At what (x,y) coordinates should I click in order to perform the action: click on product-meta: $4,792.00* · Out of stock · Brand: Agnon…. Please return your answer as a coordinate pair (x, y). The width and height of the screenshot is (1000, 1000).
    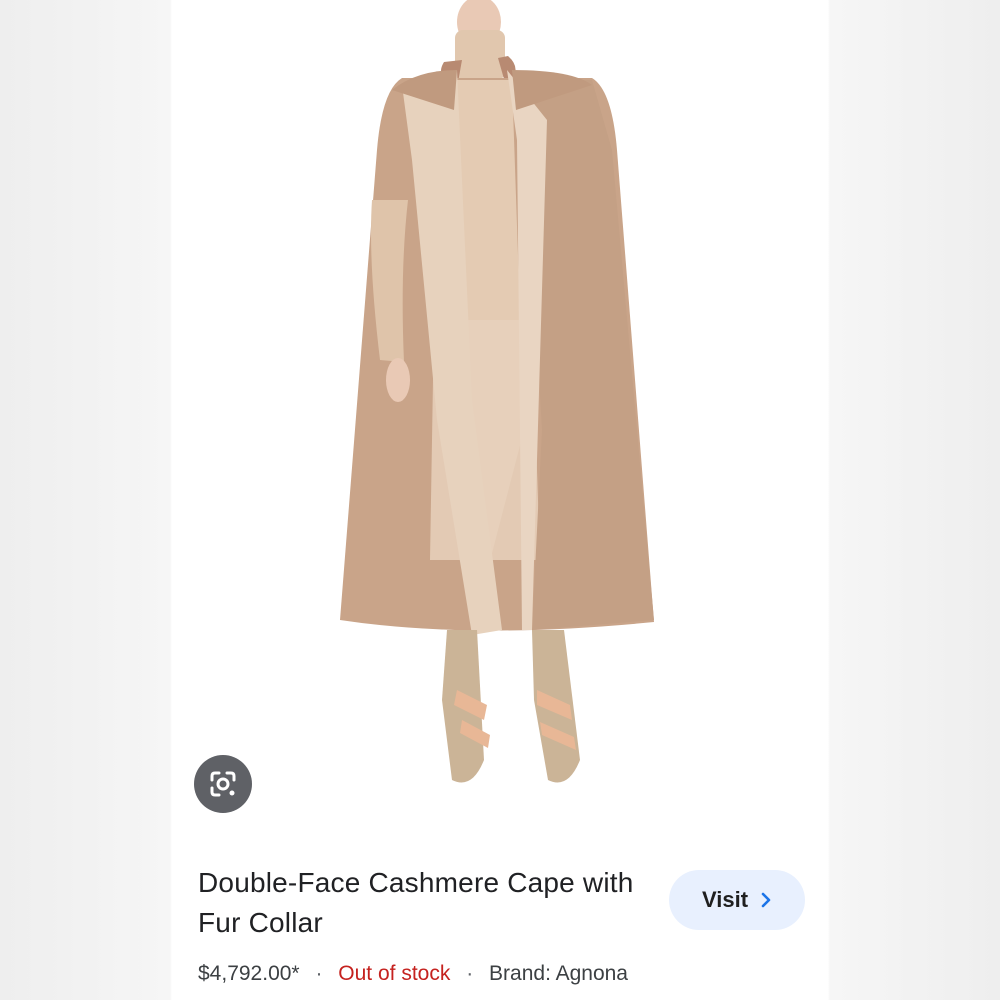
    Looking at the image, I should click on (413, 974).